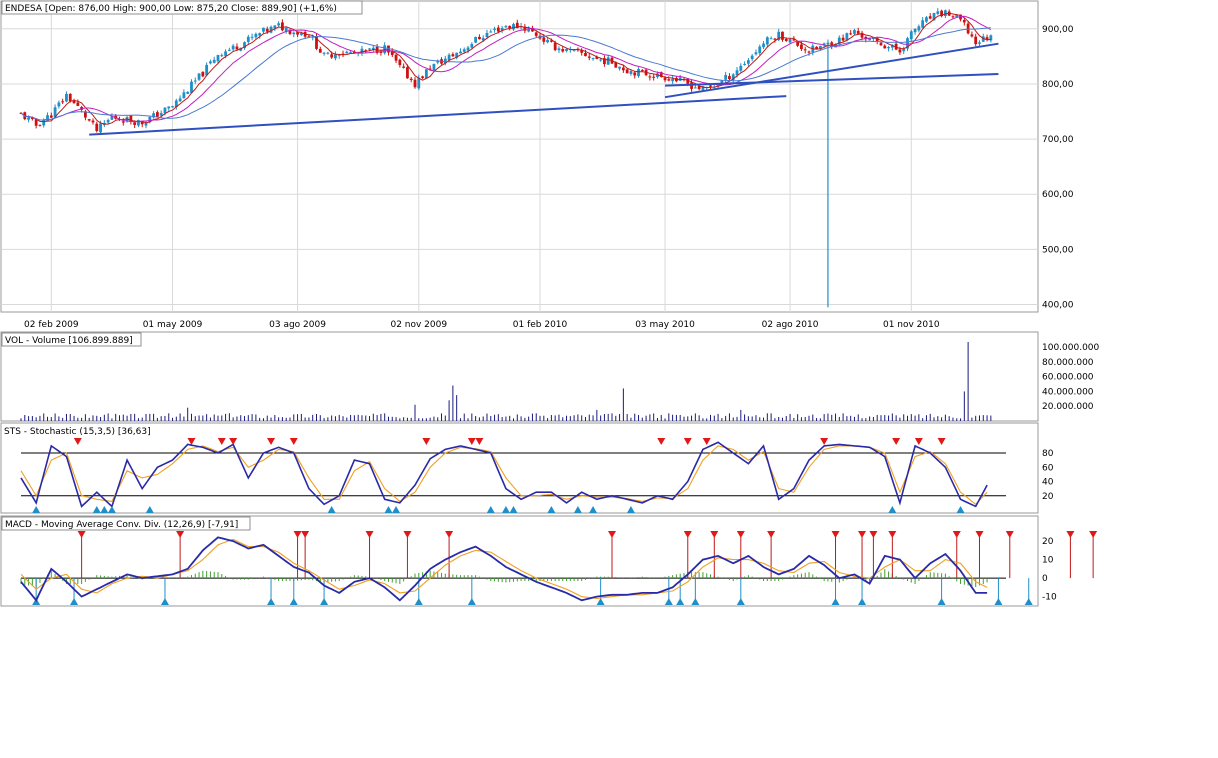  What do you see at coordinates (790, 325) in the screenshot?
I see `price-x-tick-label: 02 ago 2010` at bounding box center [790, 325].